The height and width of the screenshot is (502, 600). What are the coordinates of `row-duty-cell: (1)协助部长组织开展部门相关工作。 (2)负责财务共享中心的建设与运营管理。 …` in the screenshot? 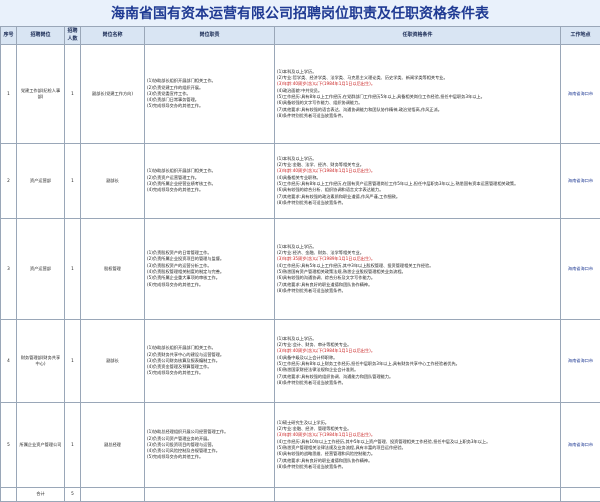 It's located at (210, 361).